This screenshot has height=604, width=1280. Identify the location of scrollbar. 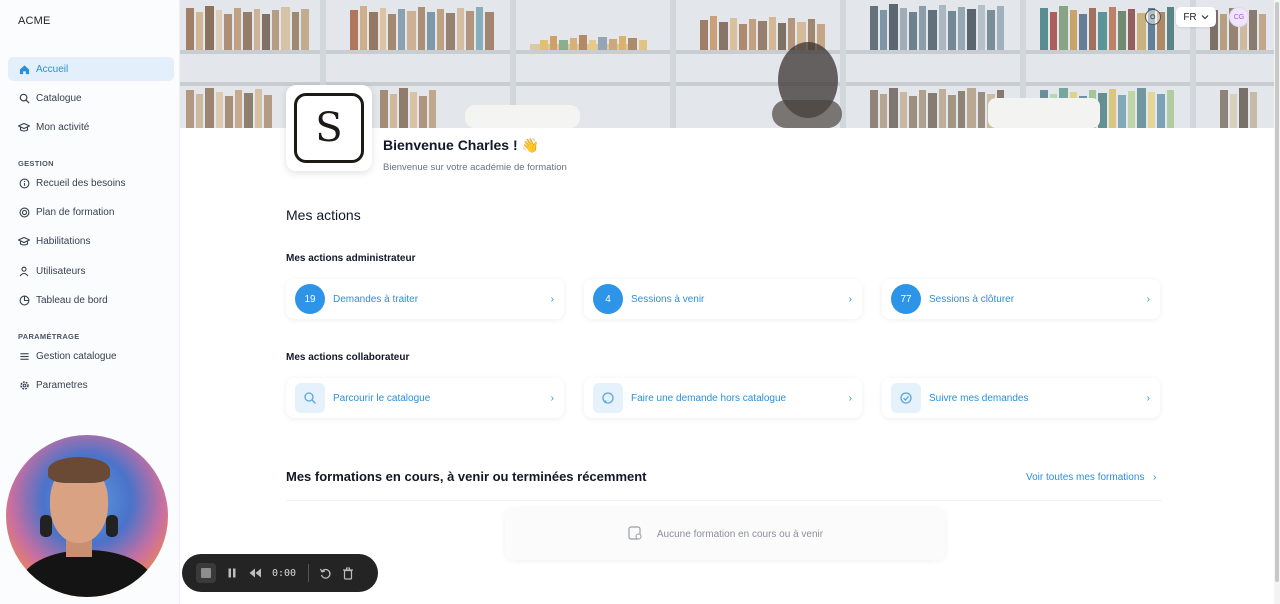
(1277, 302).